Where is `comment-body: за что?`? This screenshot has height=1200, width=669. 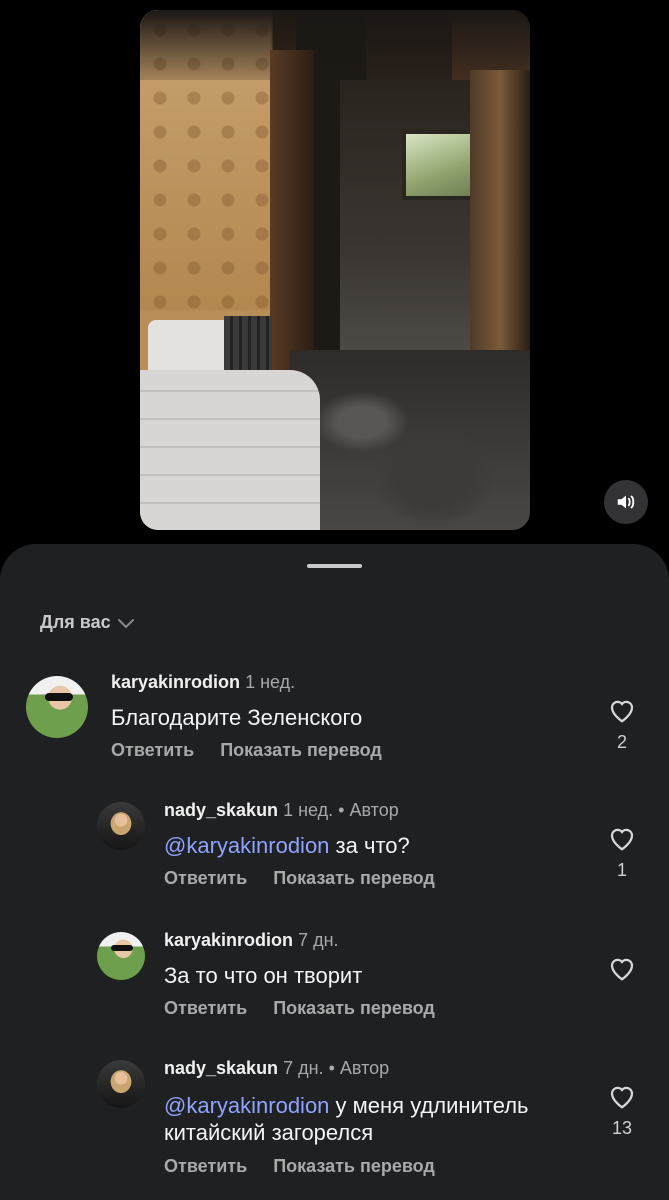 comment-body: за что? is located at coordinates (372, 845).